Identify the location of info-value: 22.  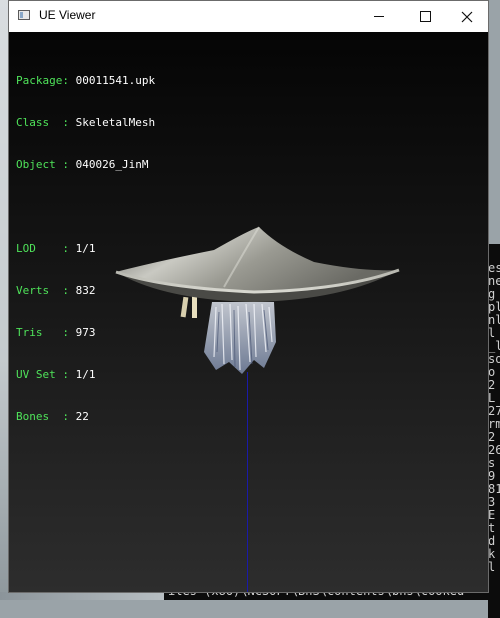
(82, 416).